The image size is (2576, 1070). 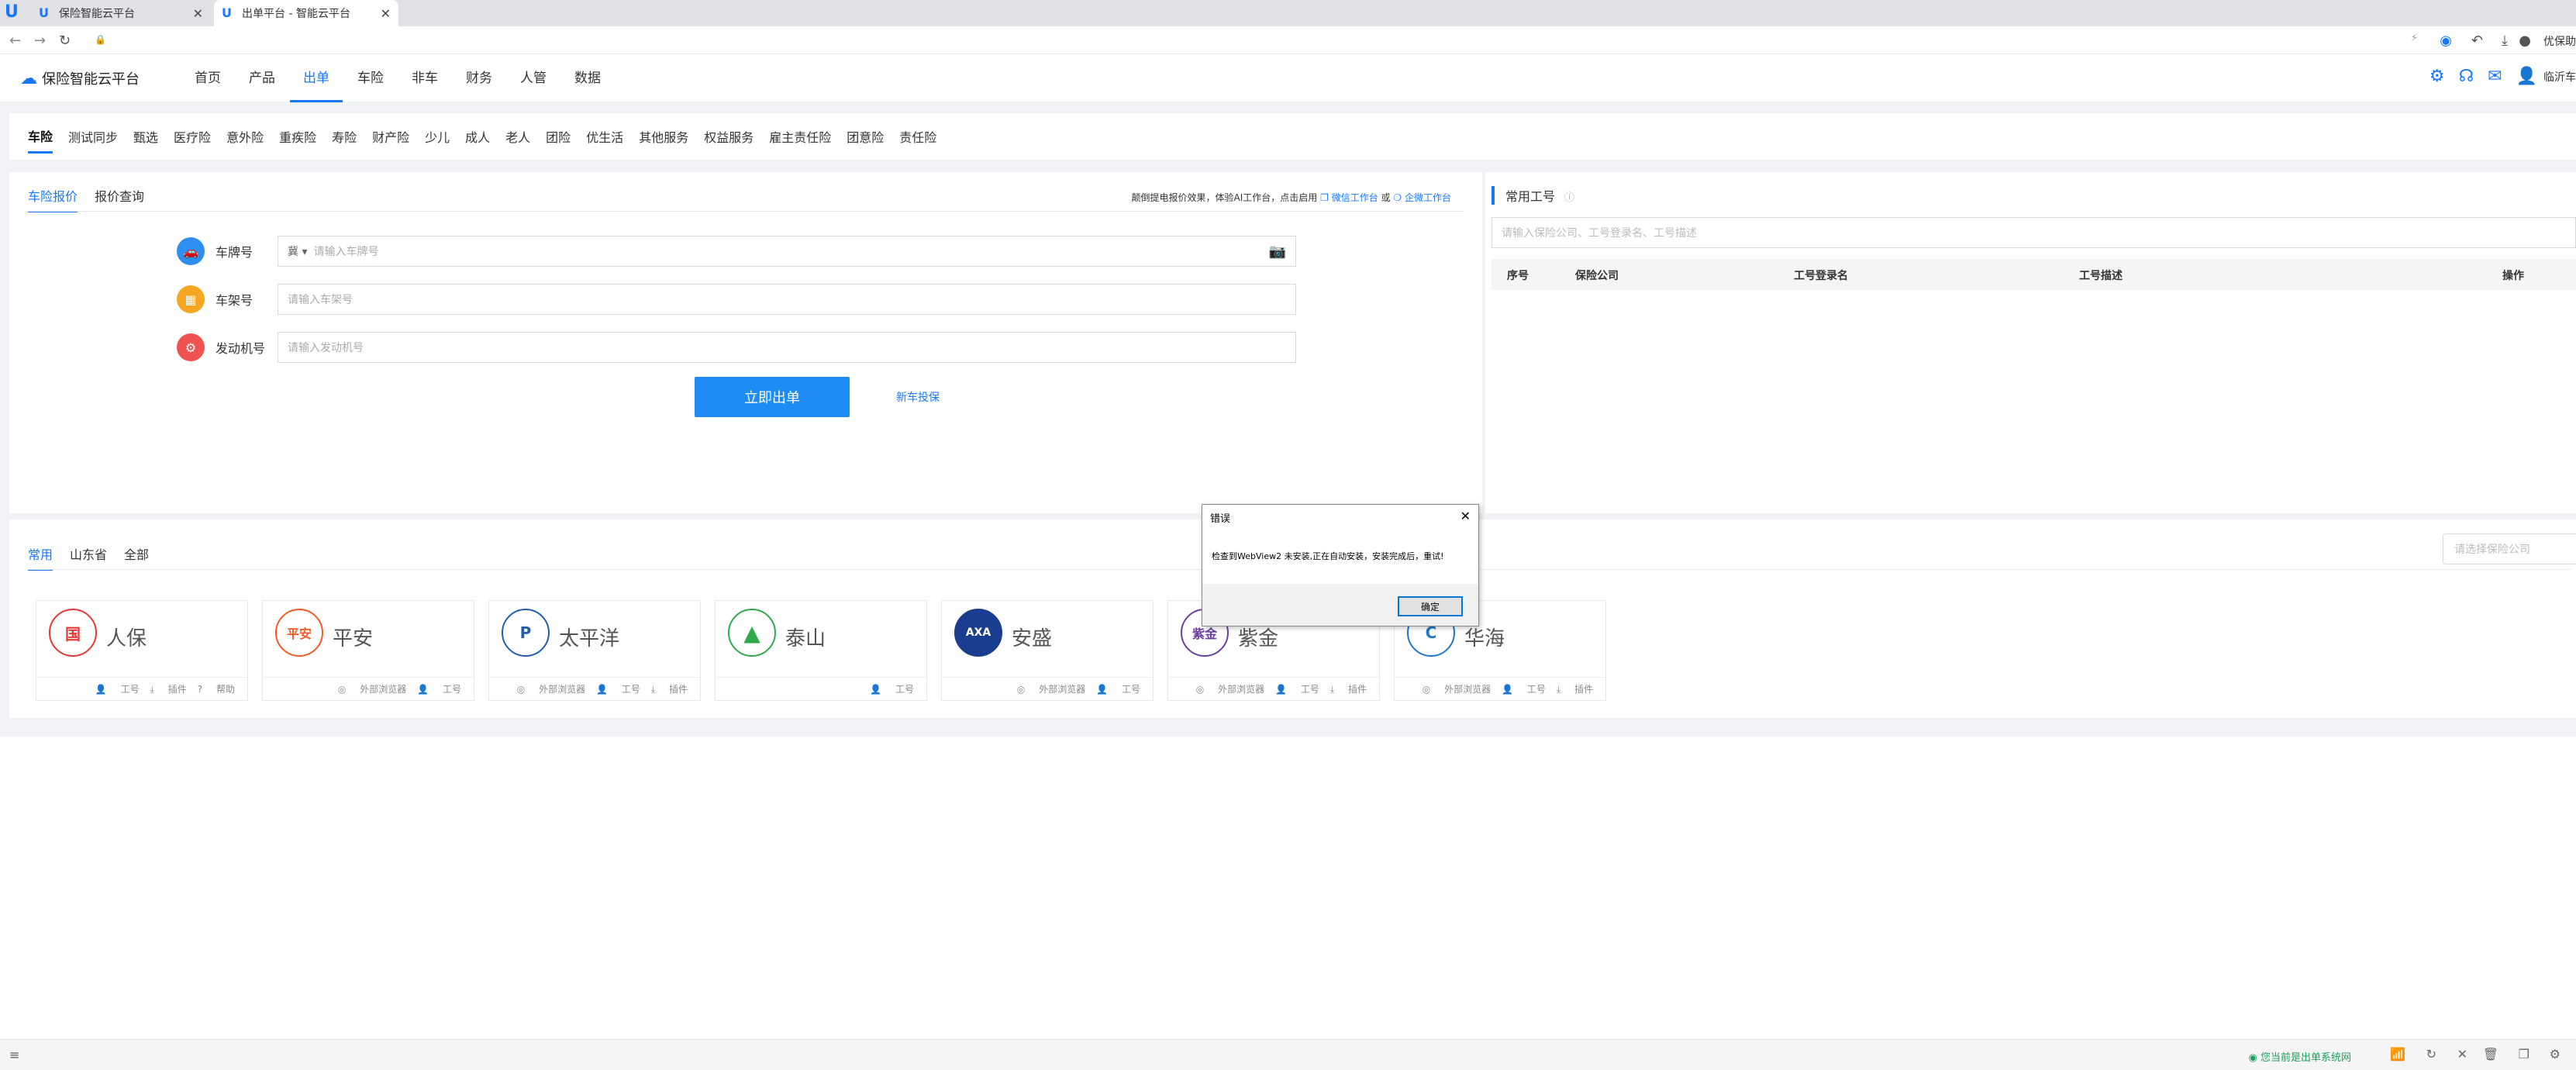 I want to click on reload-icon: ↻, so click(x=65, y=41).